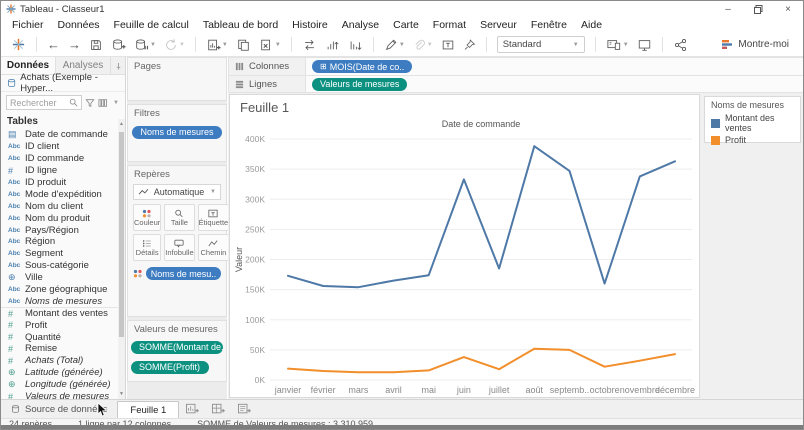 The height and width of the screenshot is (430, 804). I want to click on field-item: Abc Sous-catégorie, so click(63, 266).